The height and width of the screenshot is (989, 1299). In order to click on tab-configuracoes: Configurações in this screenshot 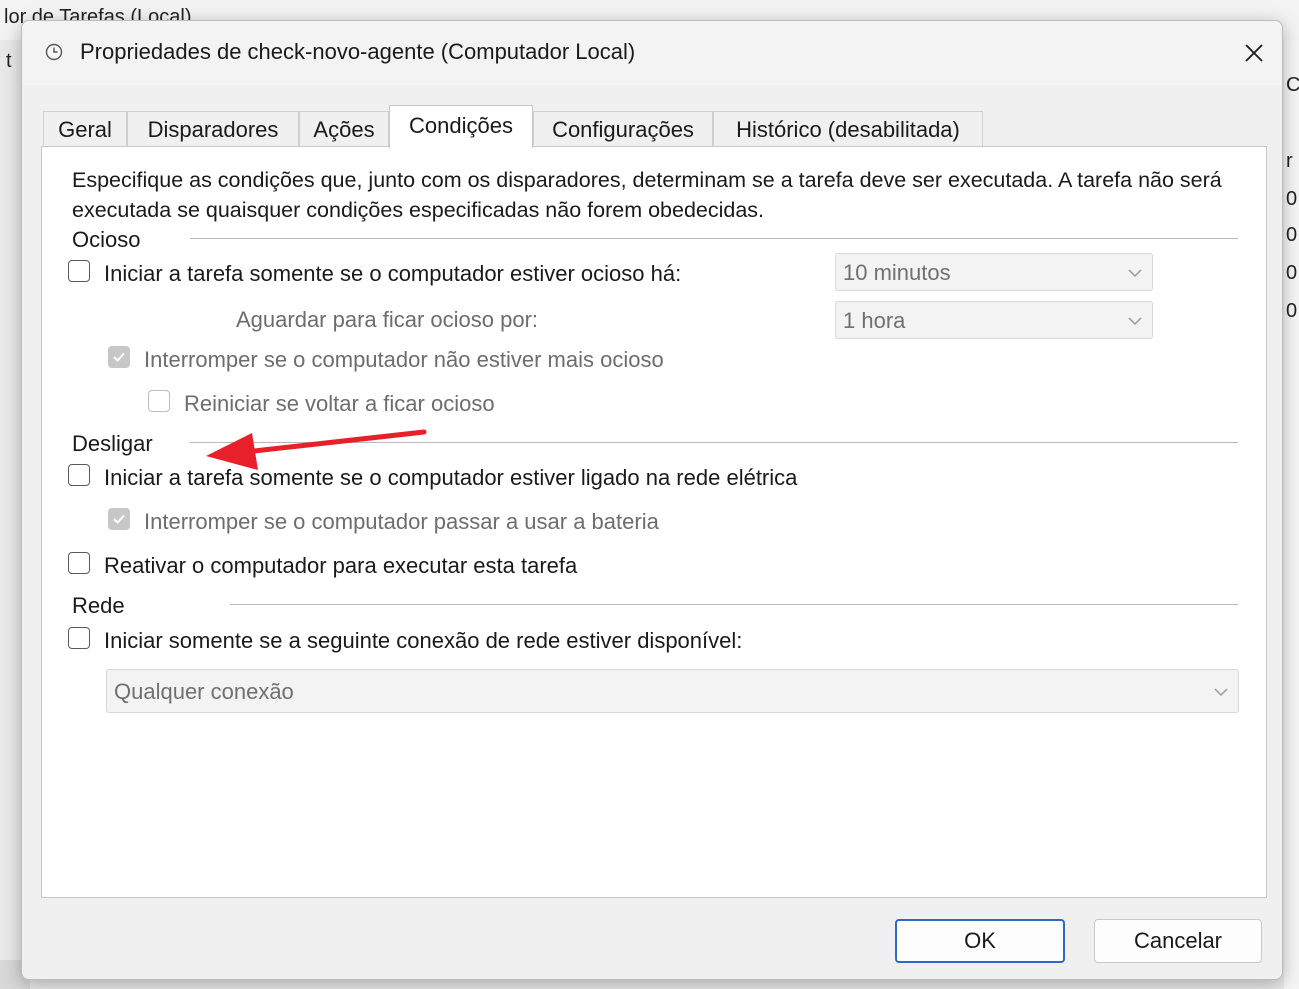, I will do `click(623, 129)`.